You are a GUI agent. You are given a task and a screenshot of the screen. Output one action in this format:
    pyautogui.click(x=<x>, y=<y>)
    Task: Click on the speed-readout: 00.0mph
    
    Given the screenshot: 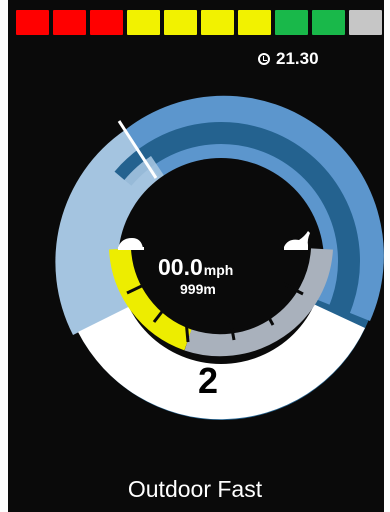 What is the action you would take?
    pyautogui.click(x=218, y=267)
    